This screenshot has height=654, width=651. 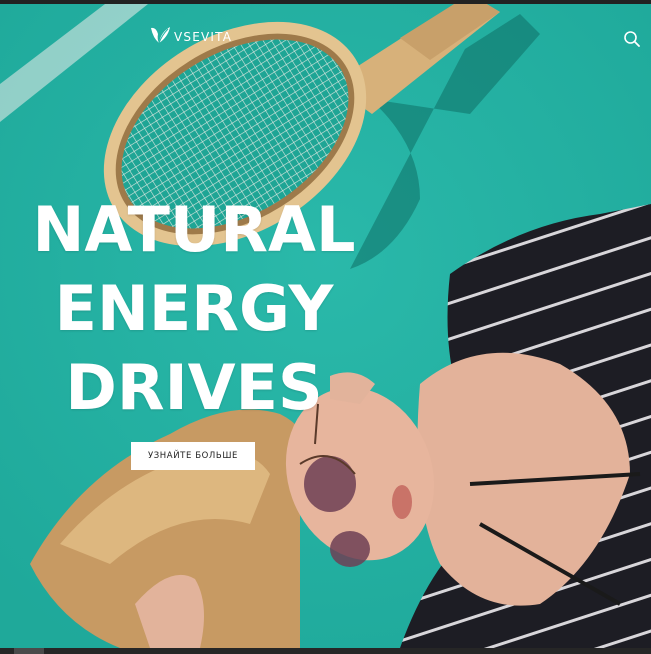 What do you see at coordinates (325, 651) in the screenshot?
I see `window-bottom-border` at bounding box center [325, 651].